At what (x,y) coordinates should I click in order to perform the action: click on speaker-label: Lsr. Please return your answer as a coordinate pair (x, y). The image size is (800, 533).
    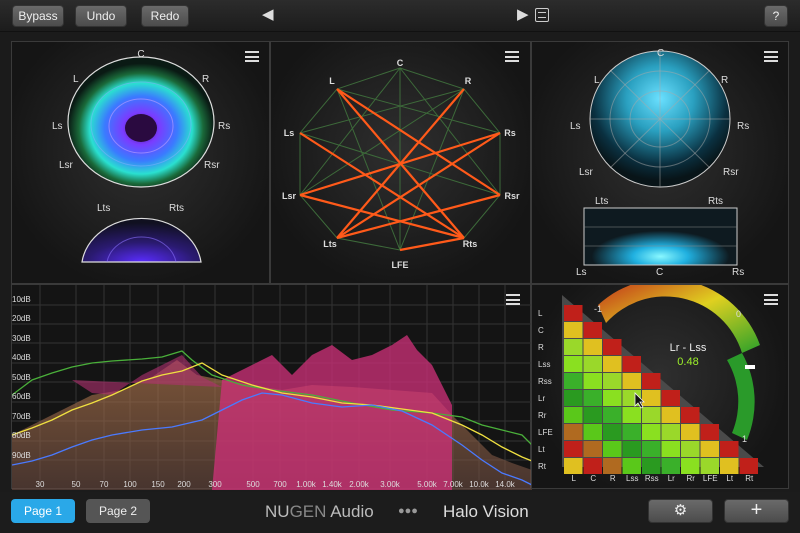
    Looking at the image, I should click on (66, 165).